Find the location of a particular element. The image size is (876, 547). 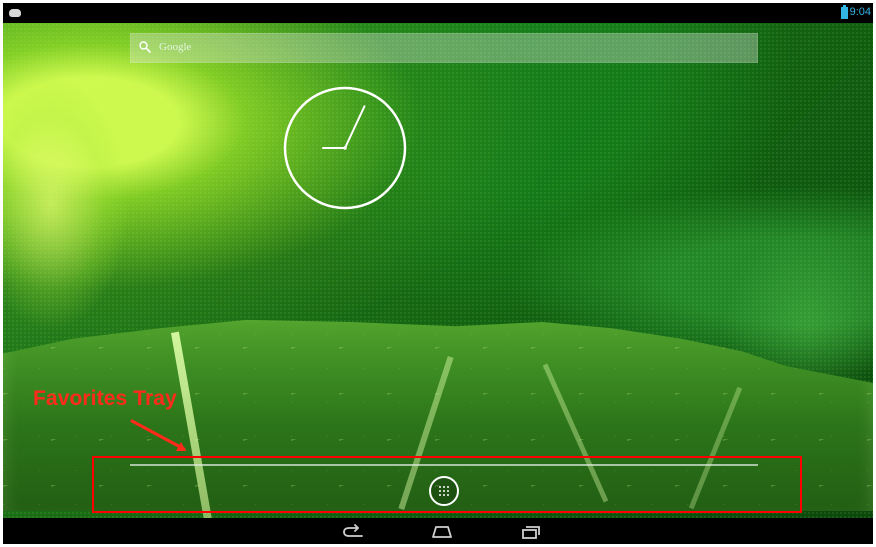

status-bar: 9:04 is located at coordinates (438, 13).